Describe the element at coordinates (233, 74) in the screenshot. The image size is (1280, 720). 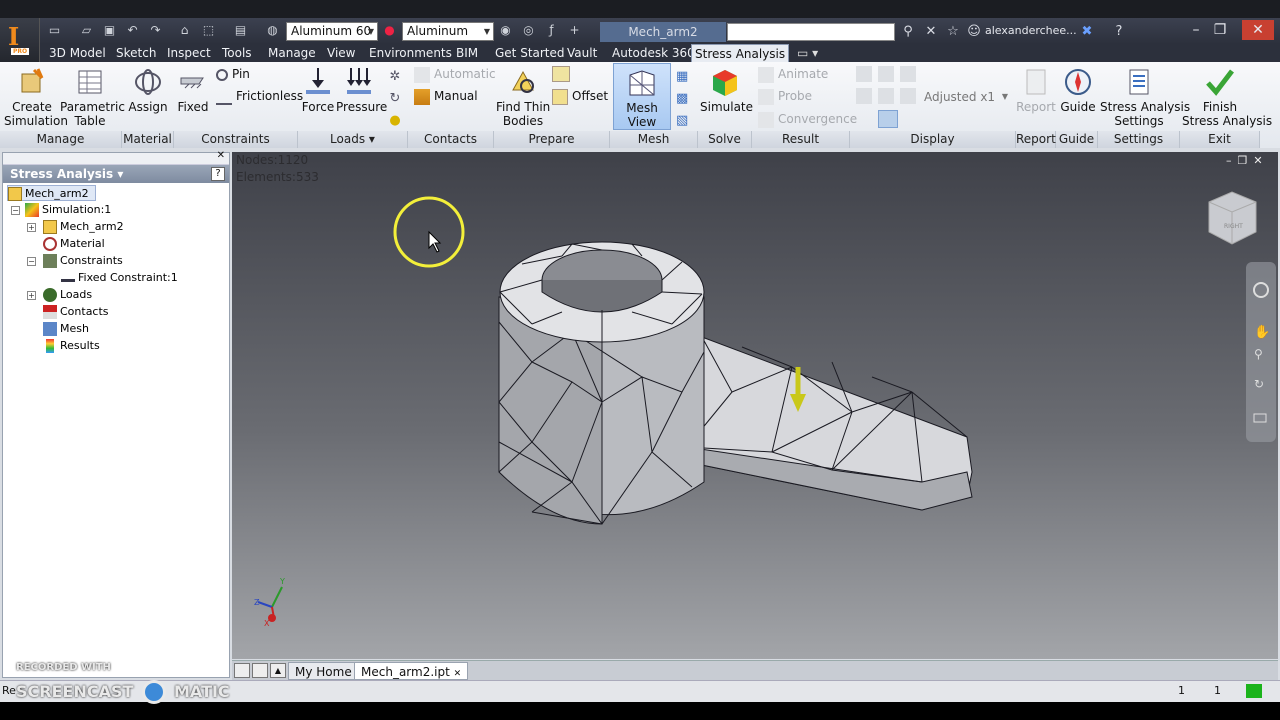
I see `pin-button: Pin` at that location.